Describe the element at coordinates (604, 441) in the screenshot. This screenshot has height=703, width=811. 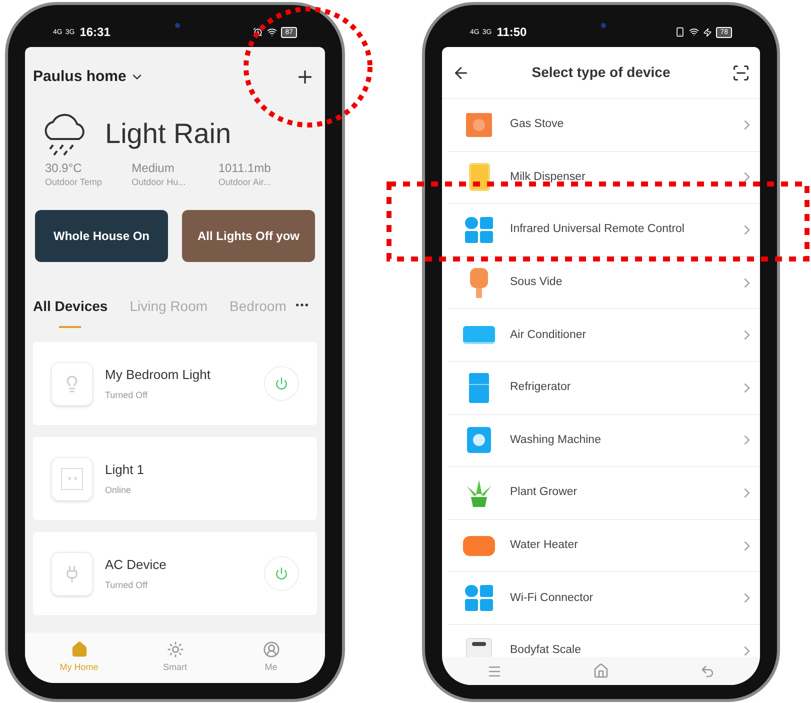
I see `device-type-row: Washing Machine` at that location.